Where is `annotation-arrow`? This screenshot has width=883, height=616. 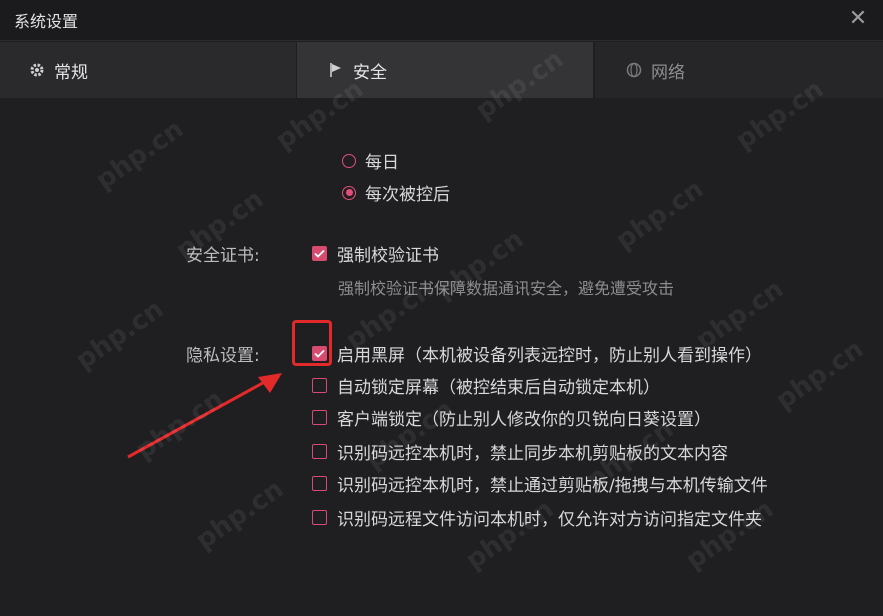
annotation-arrow is located at coordinates (204, 416).